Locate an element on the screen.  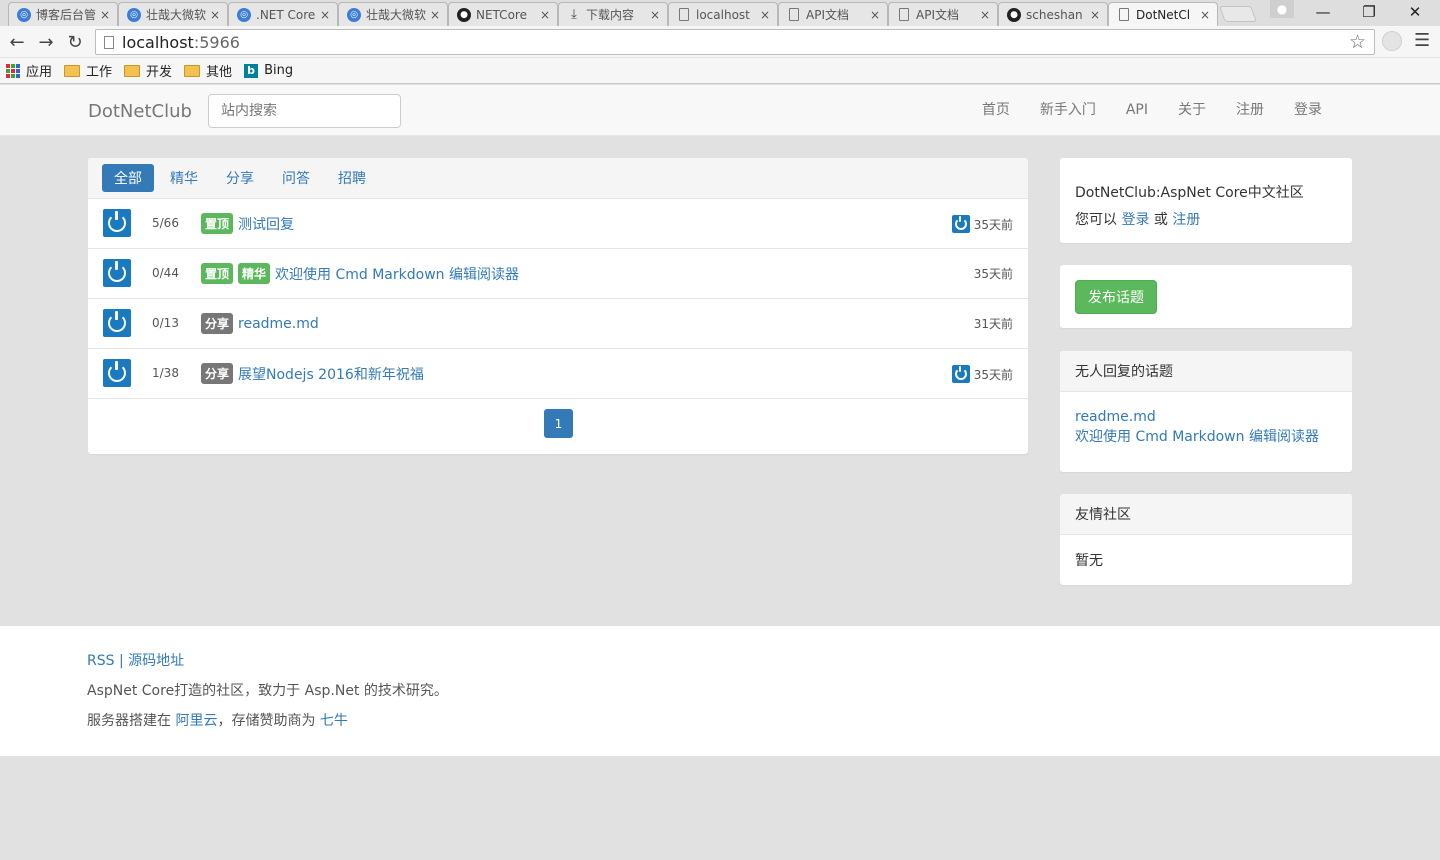
no-reply-item: 欢迎使用 Cmd Markdown 编辑阅读器 is located at coordinates (1197, 437).